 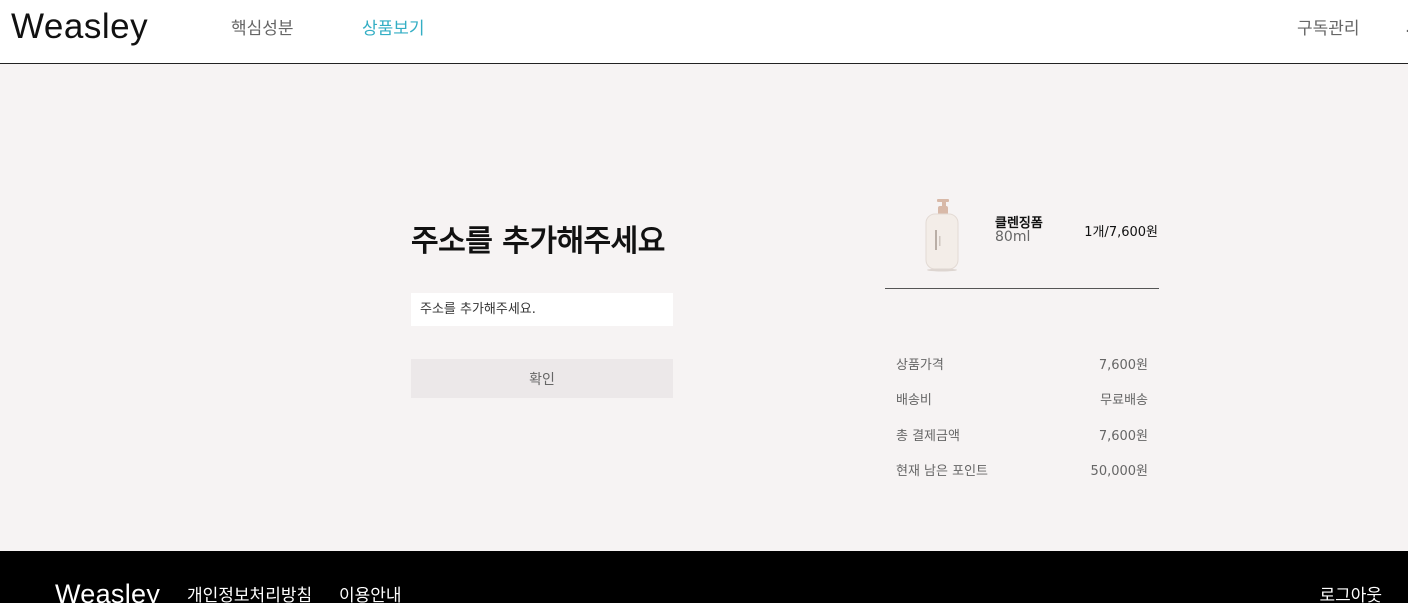 I want to click on summary-label: 배송비, so click(x=914, y=400).